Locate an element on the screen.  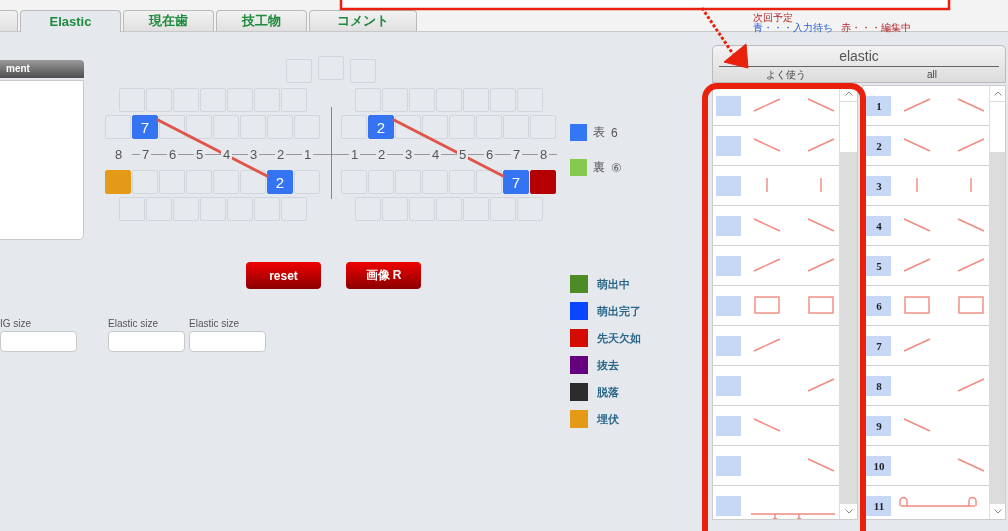
pattern-row: 9 is located at coordinates (926, 426).